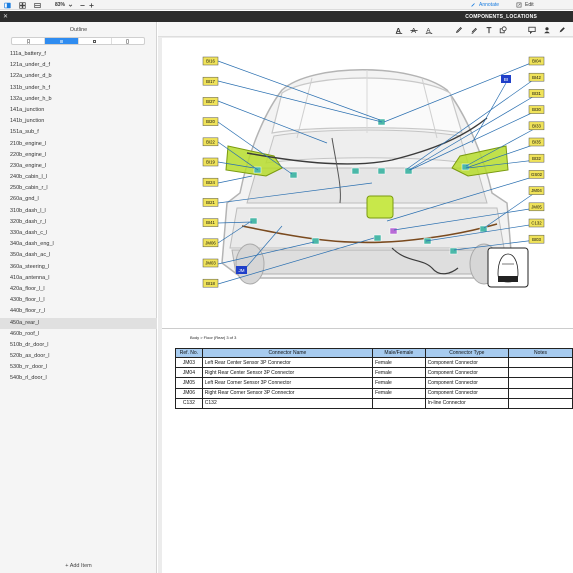  I want to click on outline-item: 510b_dr_door_l, so click(78, 345).